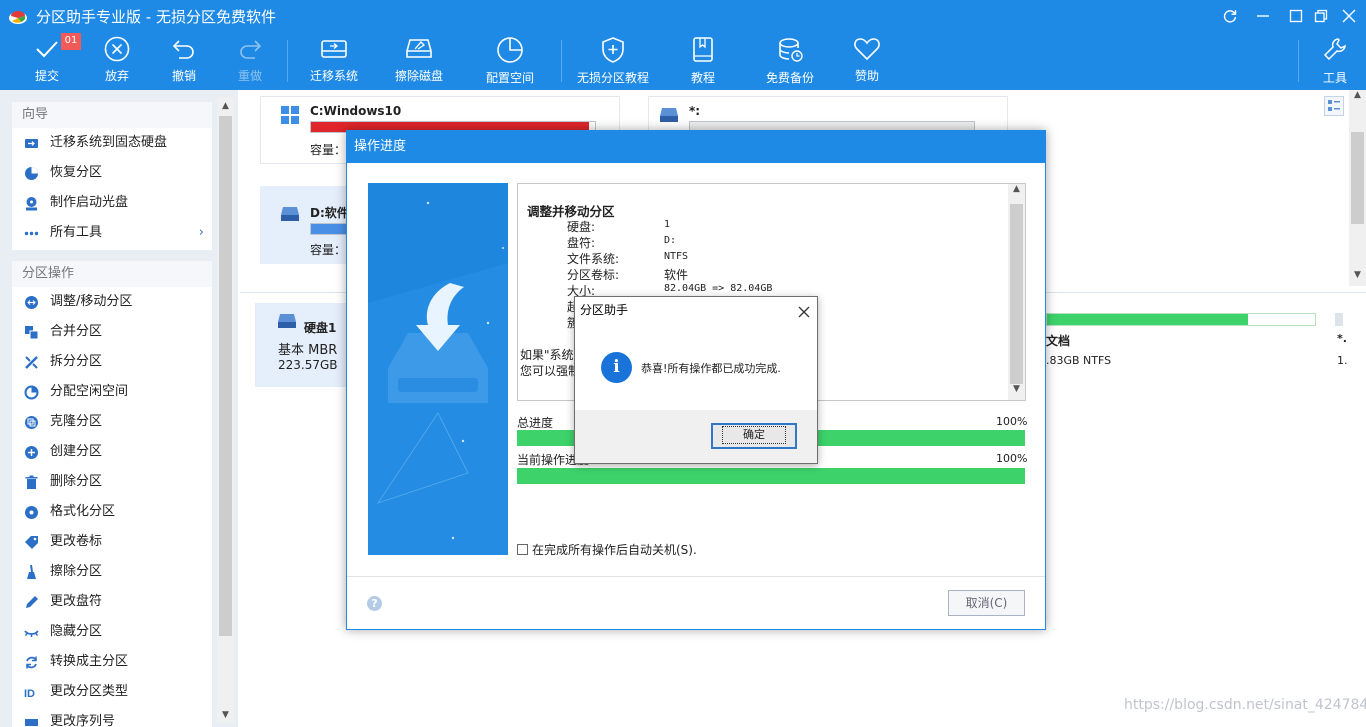  What do you see at coordinates (1181, 319) in the screenshot?
I see `partition-usage-bar` at bounding box center [1181, 319].